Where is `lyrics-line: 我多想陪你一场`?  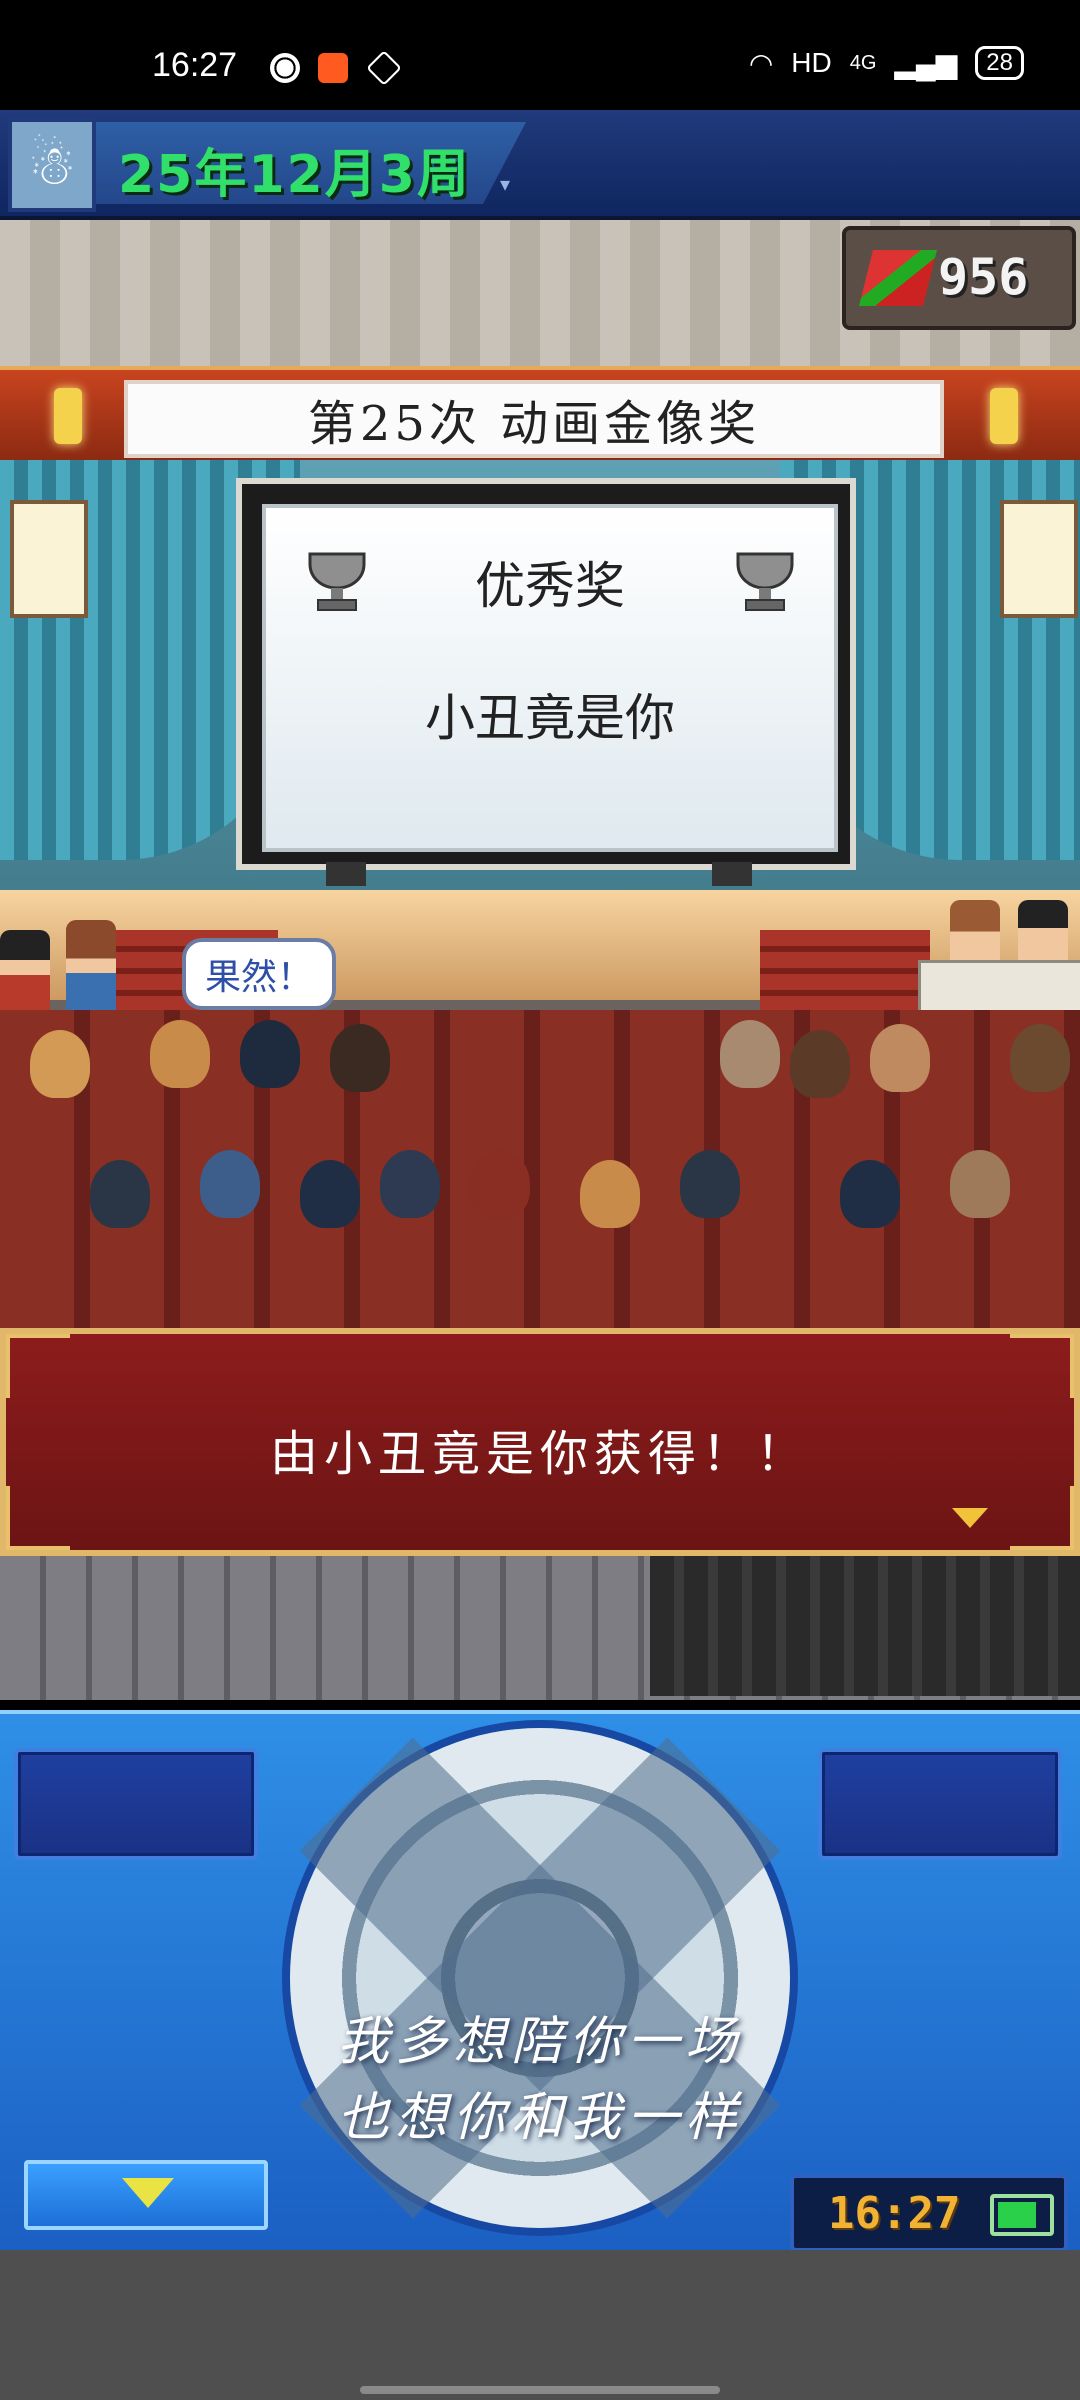
lyrics-line: 我多想陪你一场 is located at coordinates (539, 2042).